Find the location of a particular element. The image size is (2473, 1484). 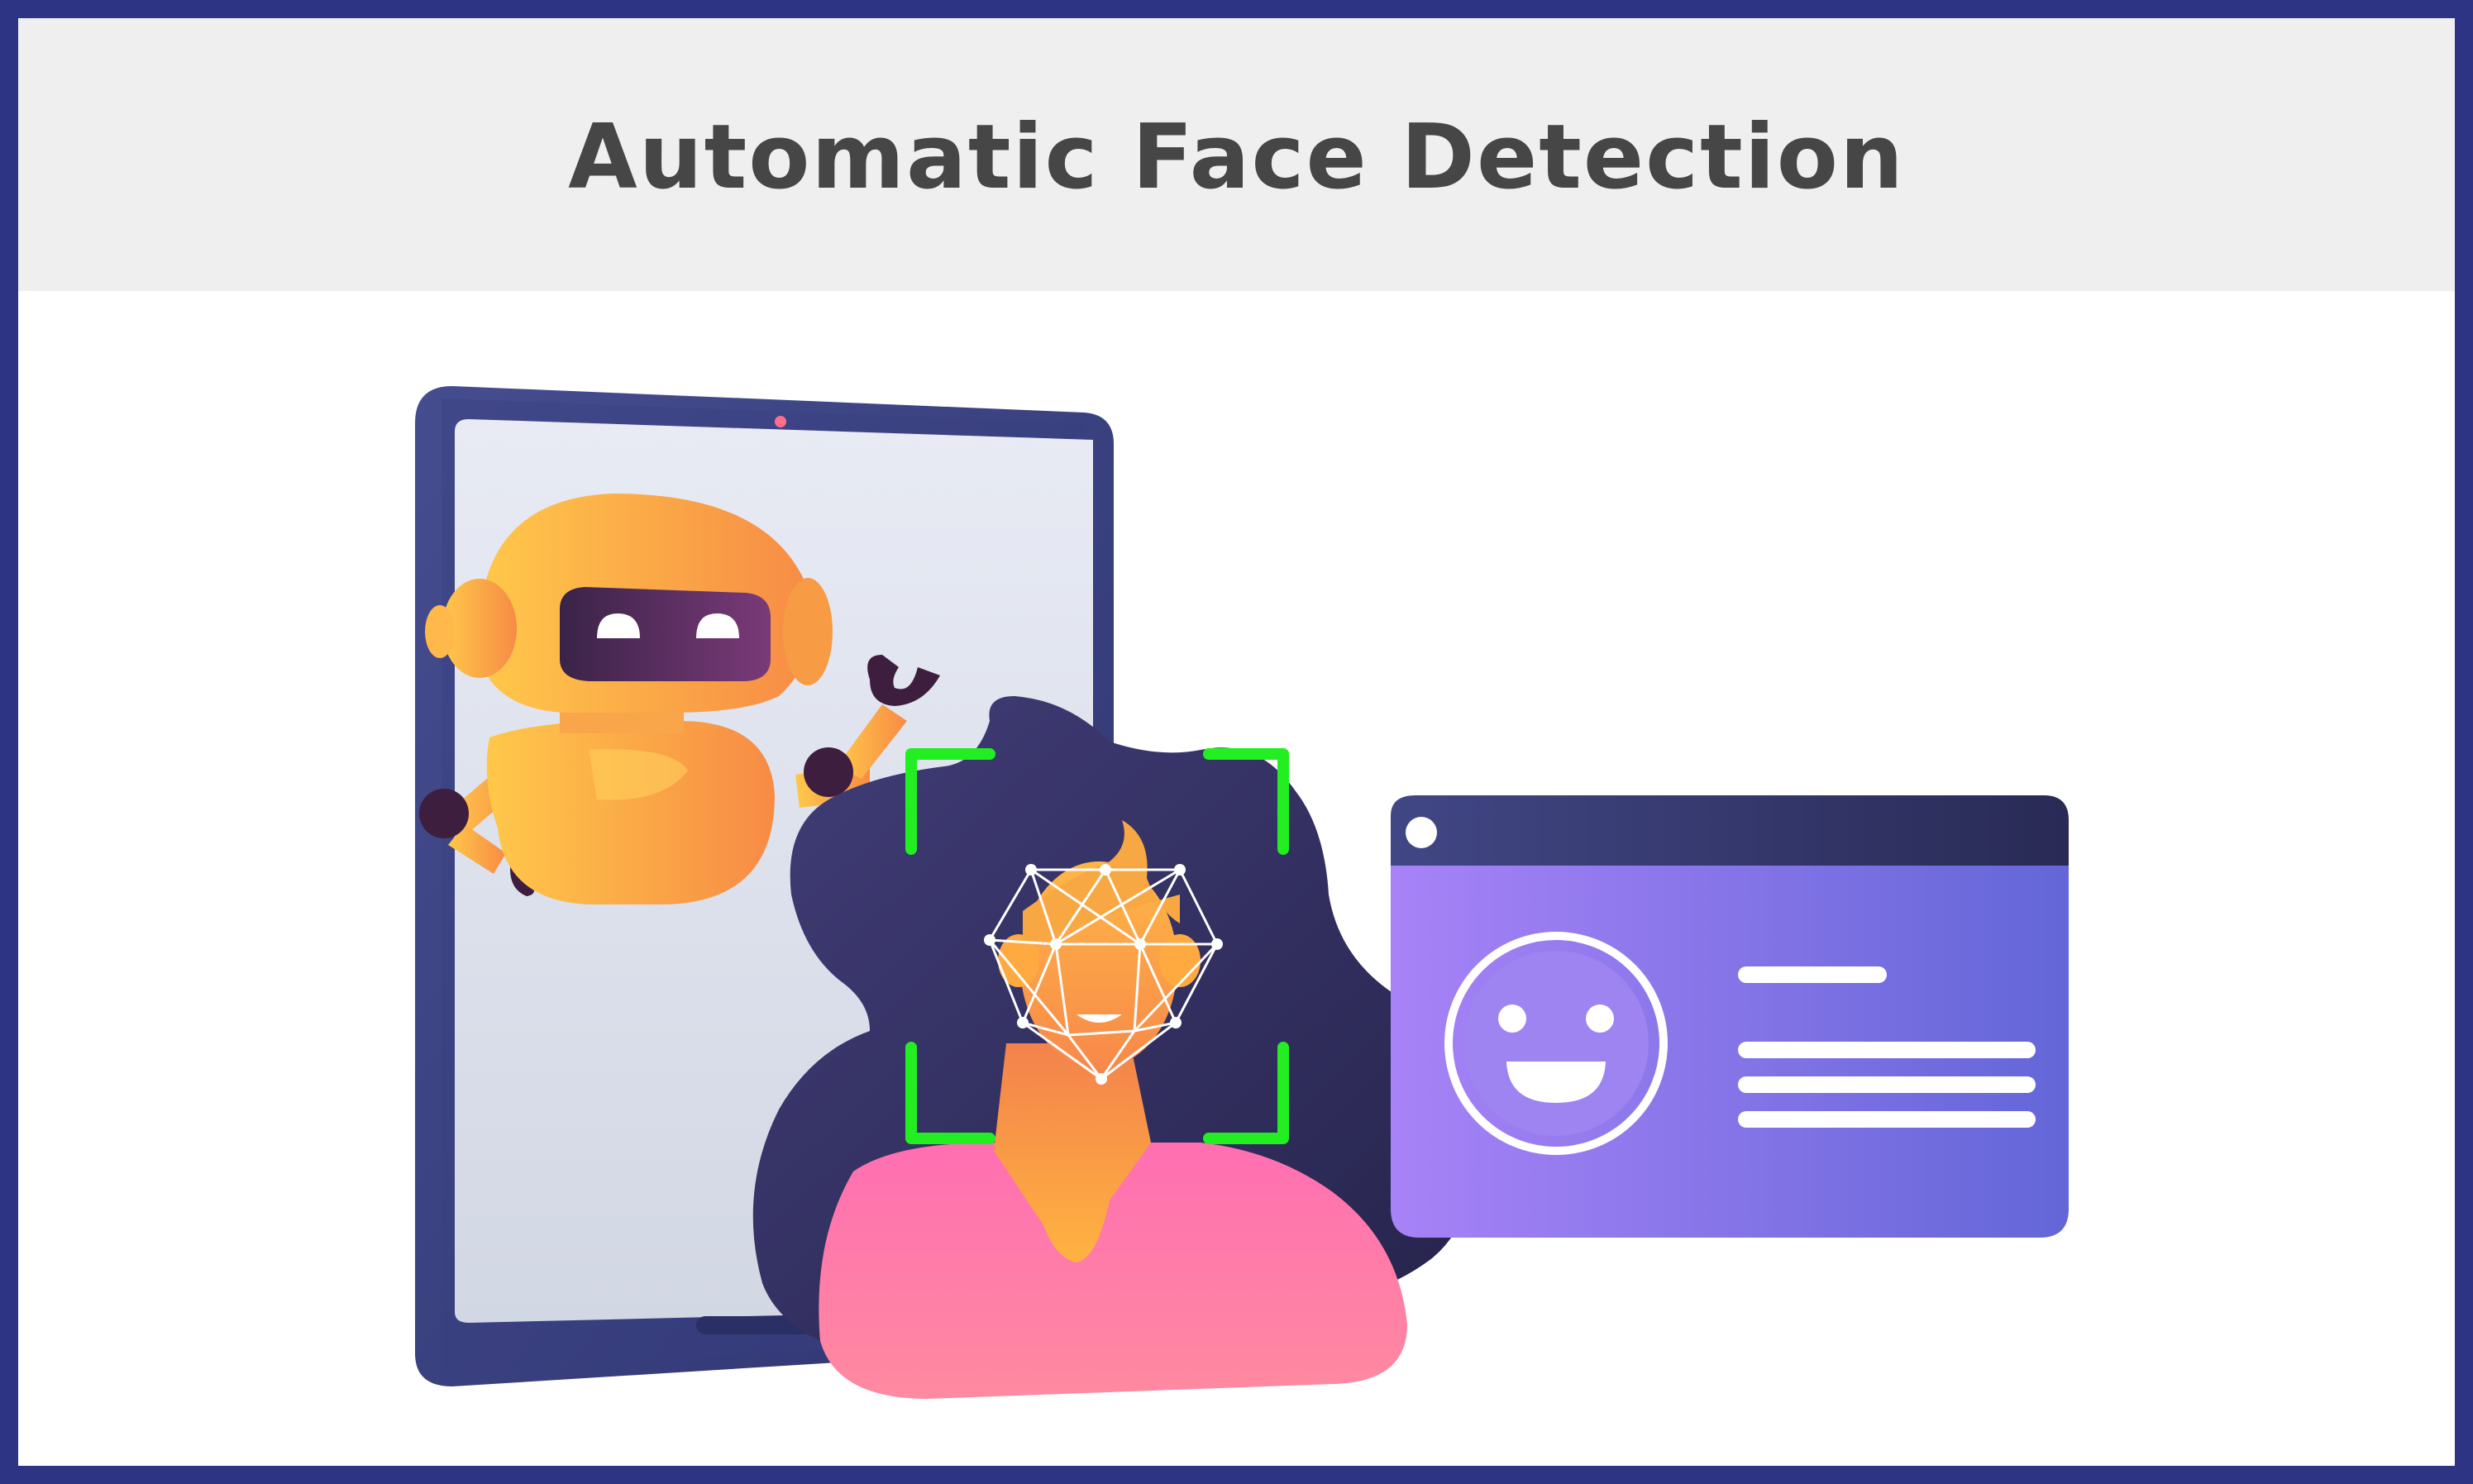

profile-card-titlebar is located at coordinates (1730, 831).